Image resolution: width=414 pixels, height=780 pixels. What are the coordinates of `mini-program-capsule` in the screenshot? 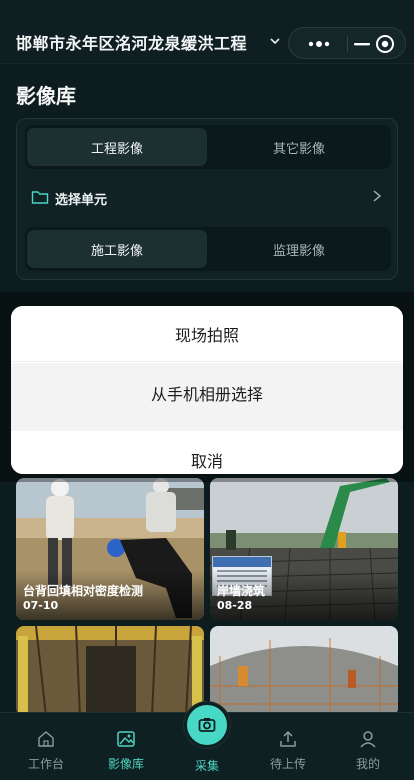 It's located at (347, 43).